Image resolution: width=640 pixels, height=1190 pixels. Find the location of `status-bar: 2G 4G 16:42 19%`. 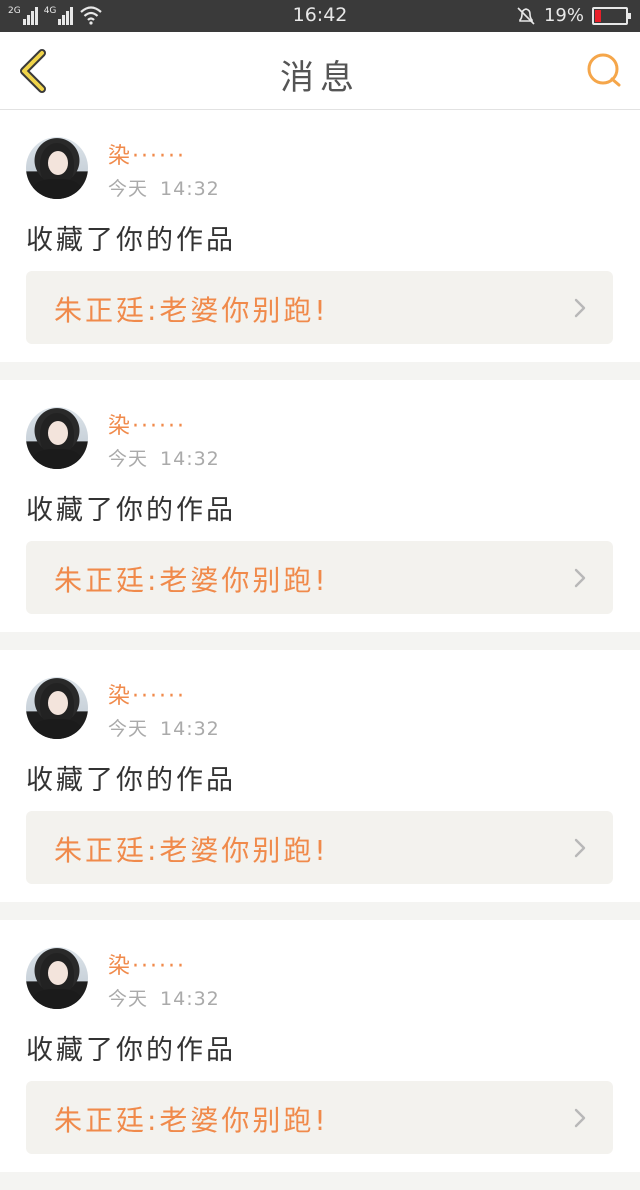

status-bar: 2G 4G 16:42 19% is located at coordinates (320, 16).